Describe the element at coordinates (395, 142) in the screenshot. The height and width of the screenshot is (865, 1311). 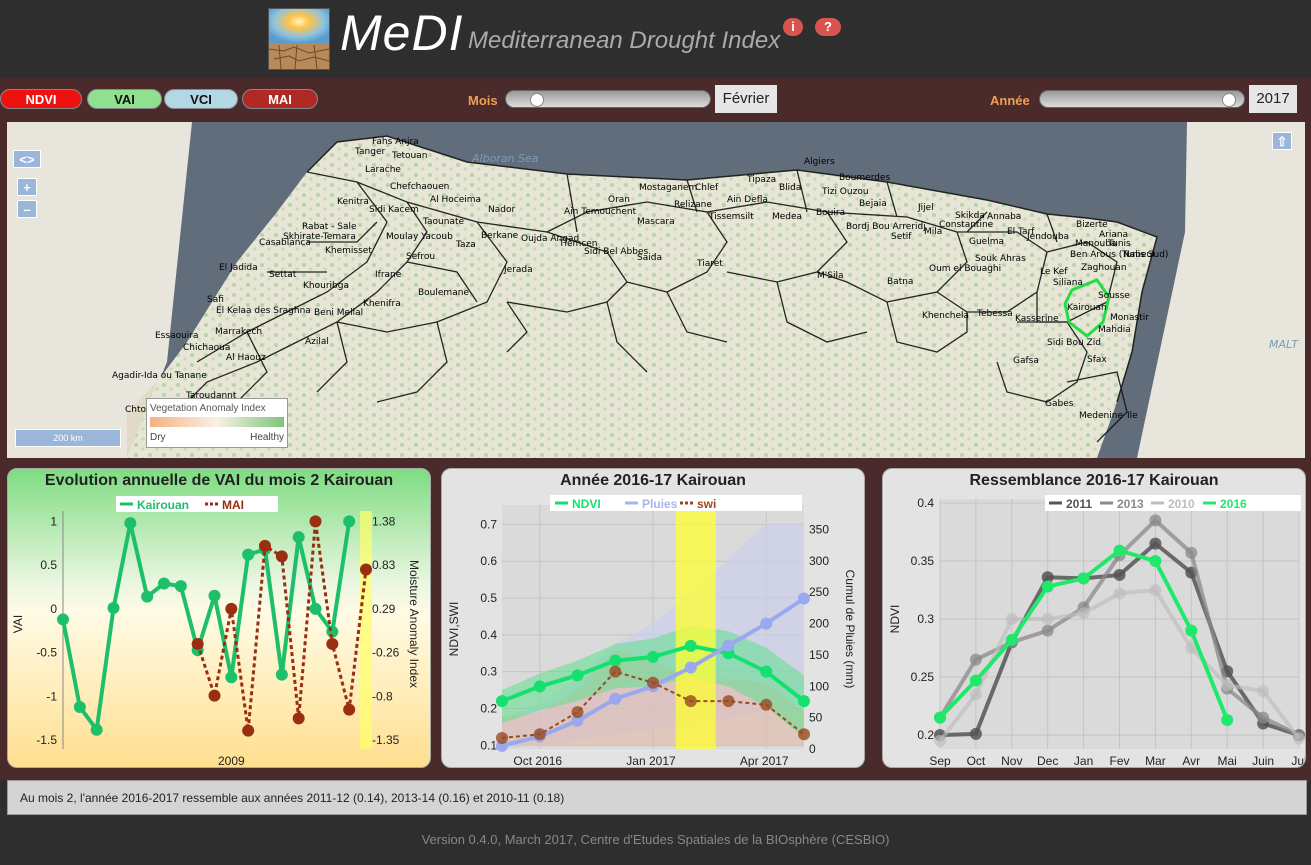
I see `map-label: Fahs Anjra` at that location.